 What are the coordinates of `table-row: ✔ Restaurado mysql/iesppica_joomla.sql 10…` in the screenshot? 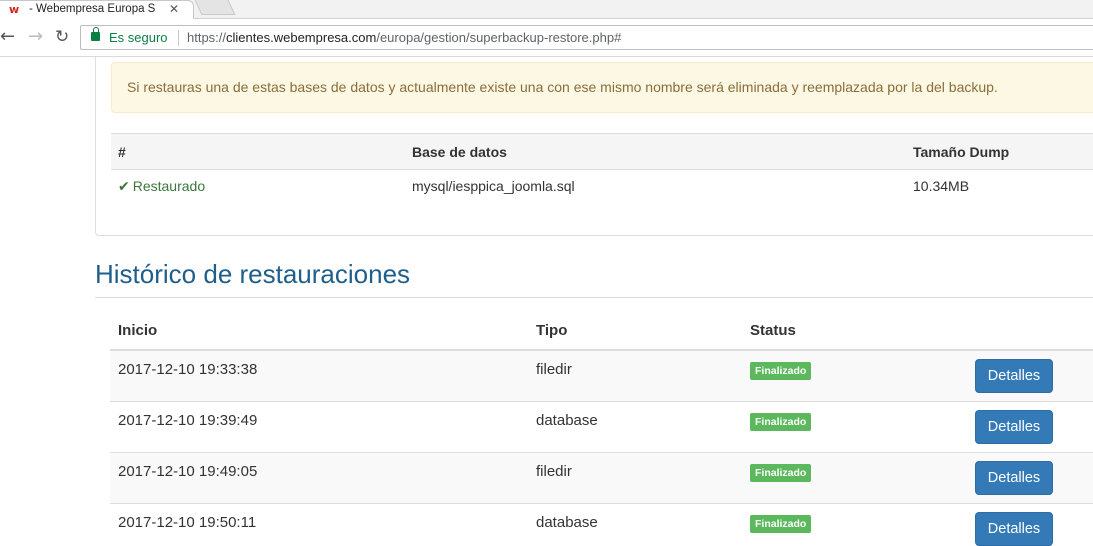 It's located at (602, 188).